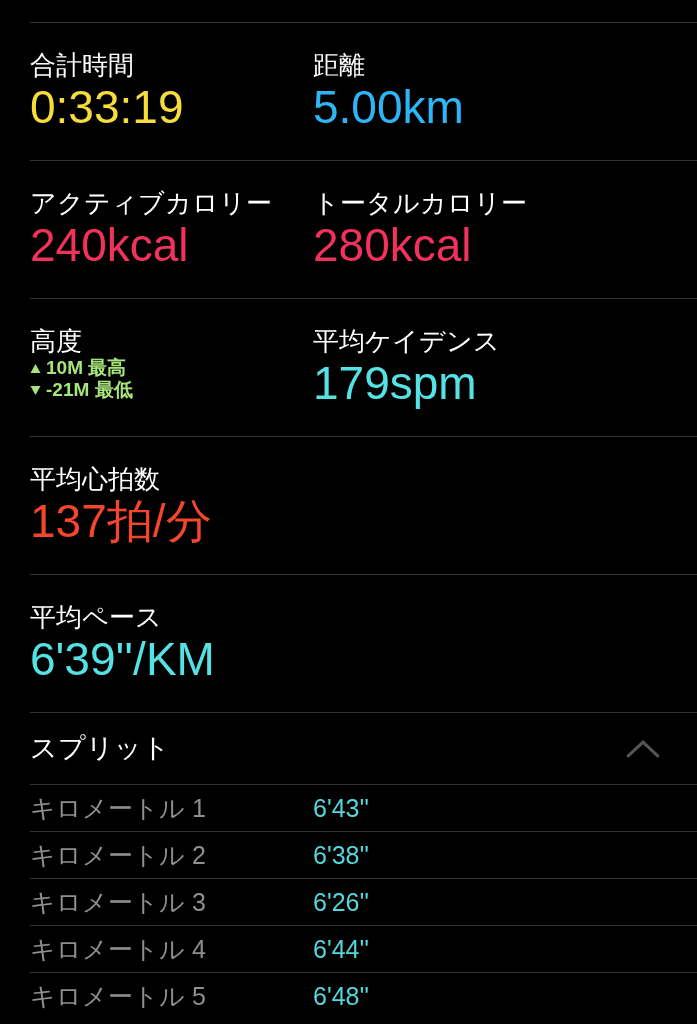  I want to click on split-label: キロメートル 2, so click(118, 855).